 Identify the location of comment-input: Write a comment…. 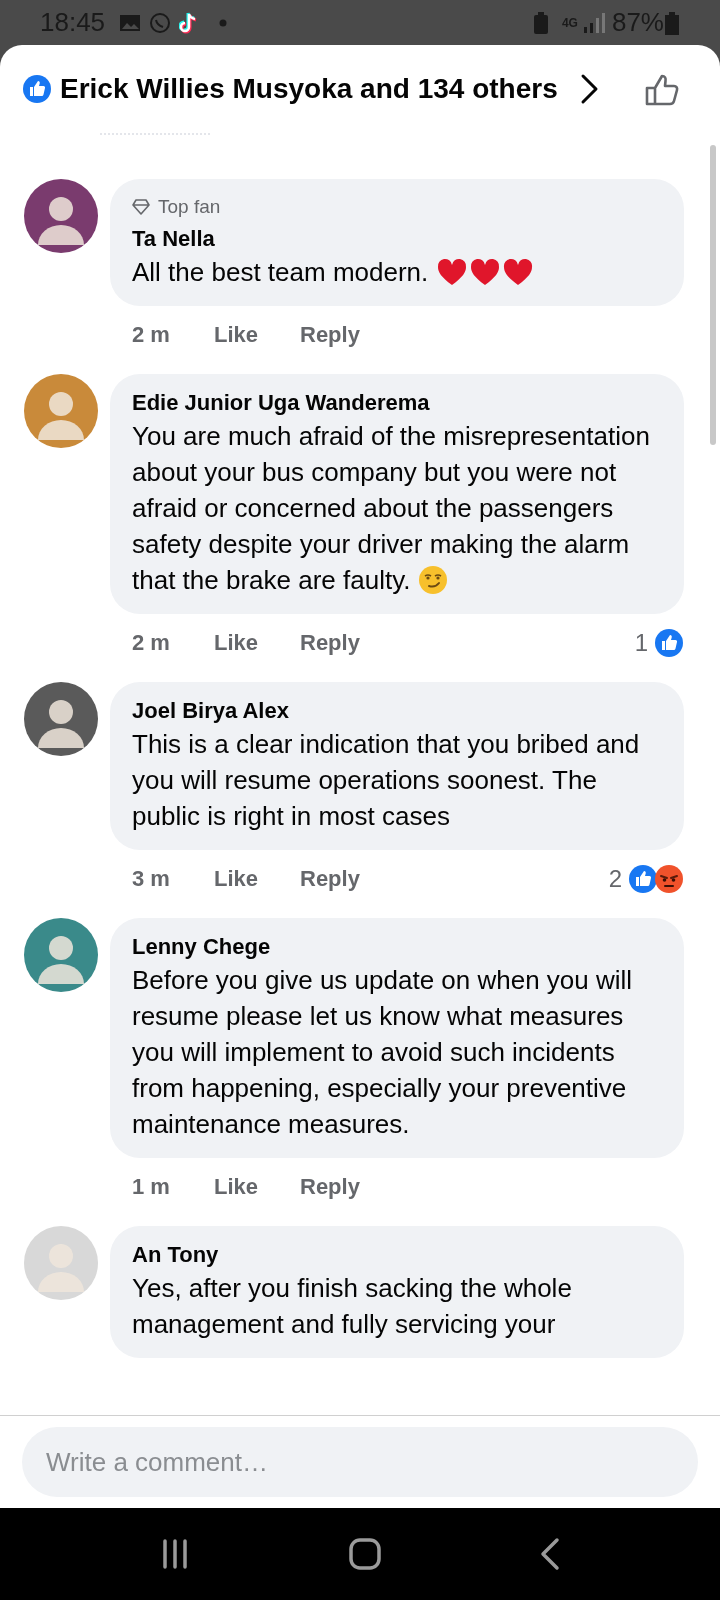
(360, 1462).